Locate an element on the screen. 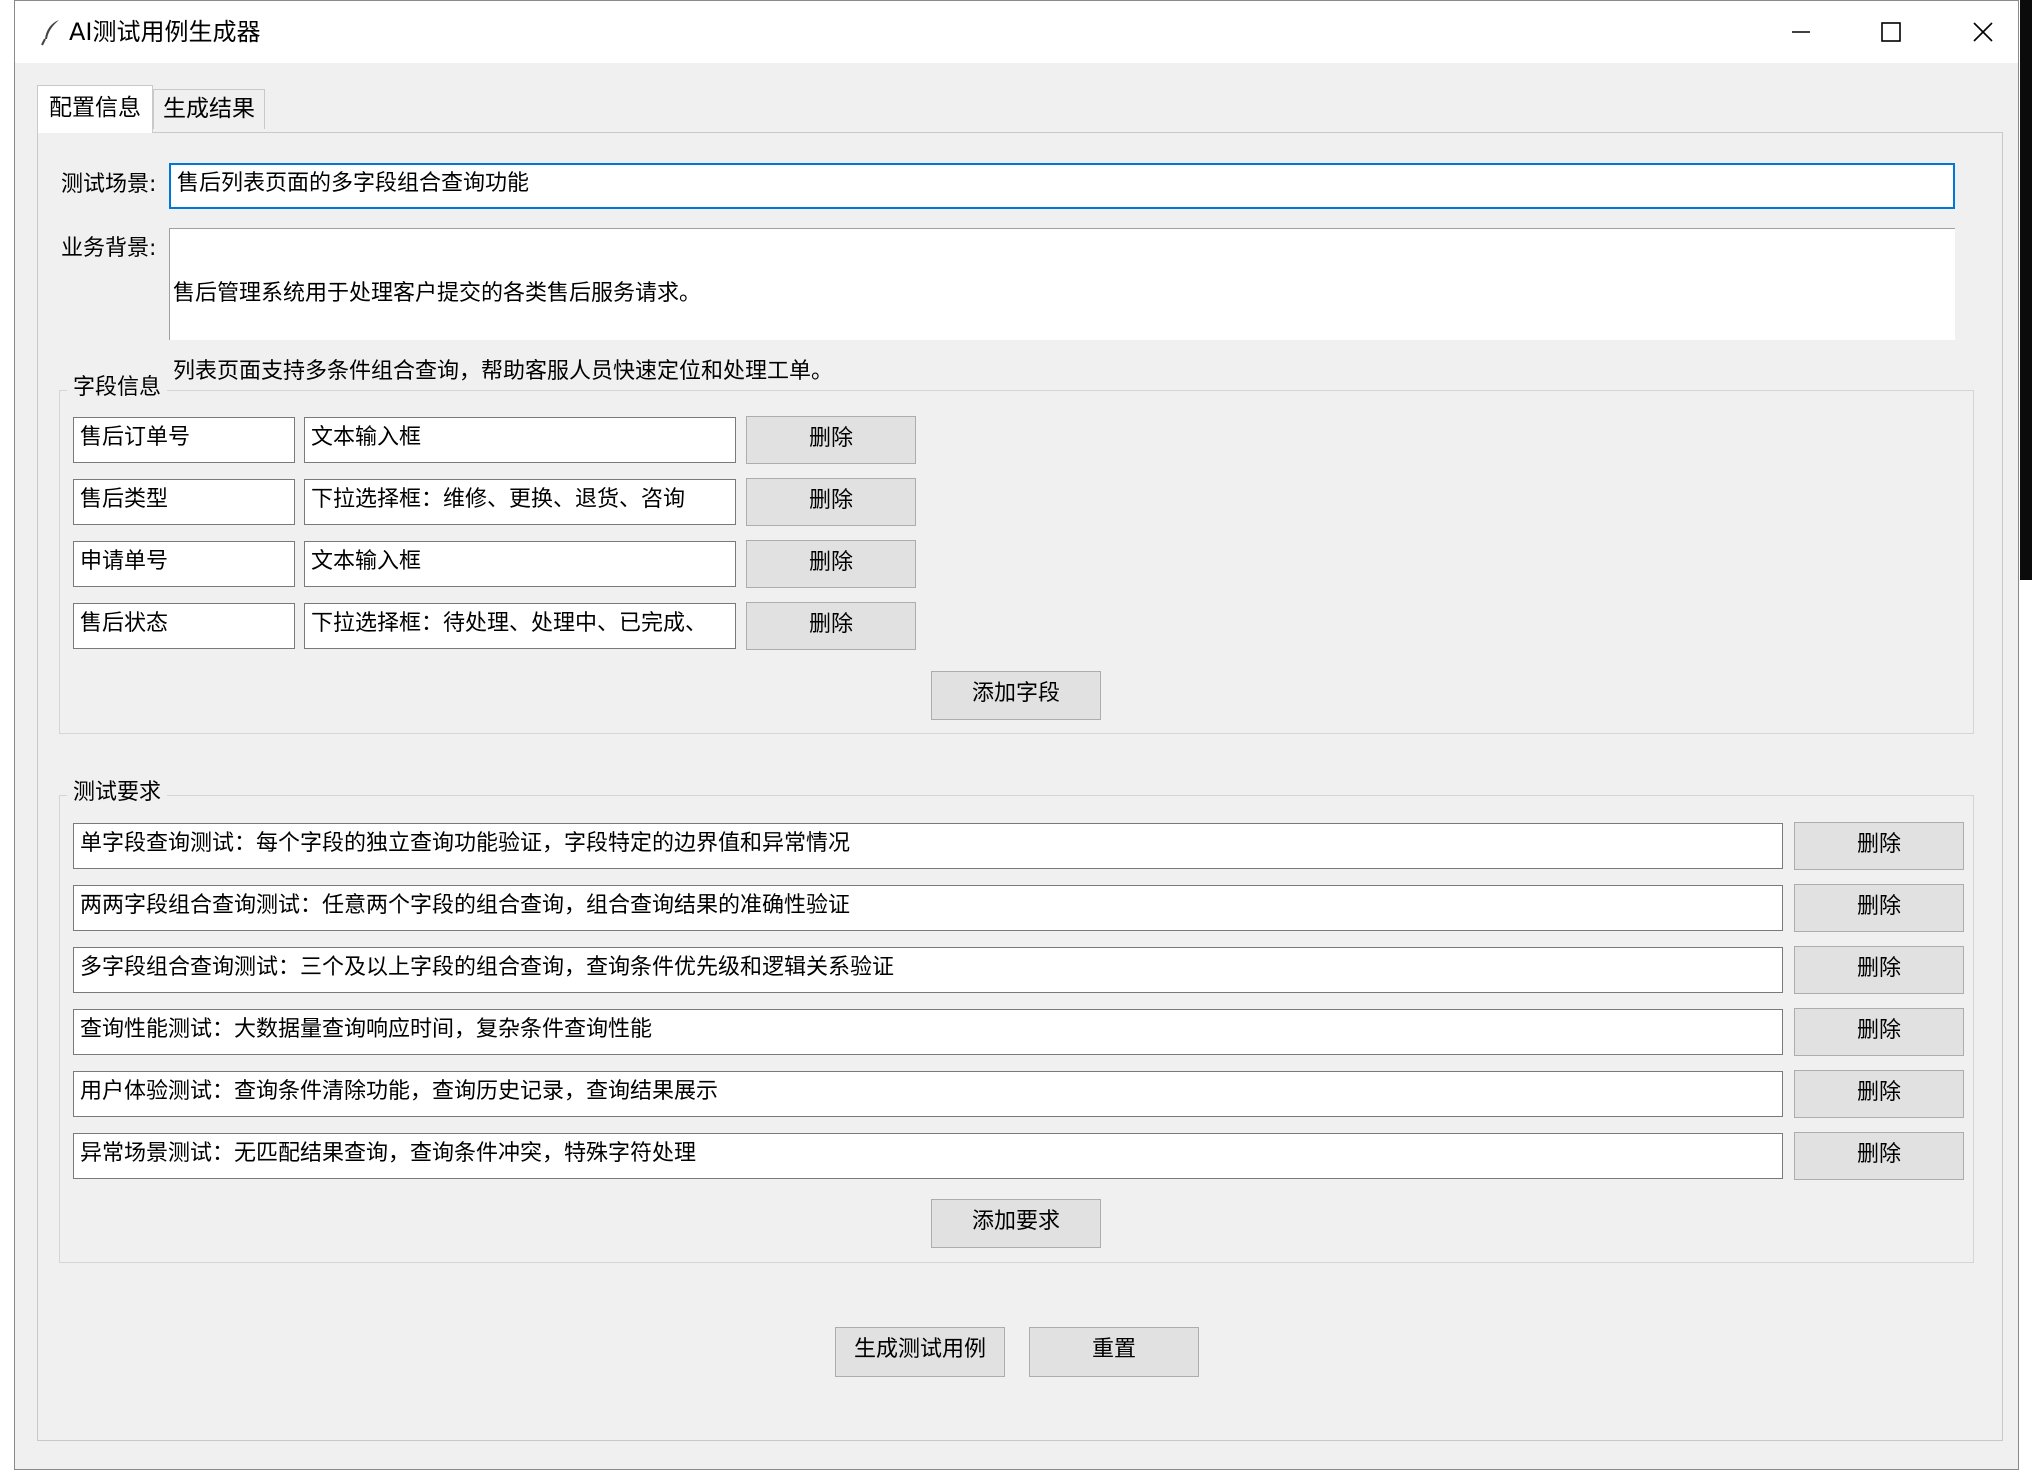 This screenshot has width=2032, height=1478. generate-test-cases-button: 生成测试用例 is located at coordinates (920, 1352).